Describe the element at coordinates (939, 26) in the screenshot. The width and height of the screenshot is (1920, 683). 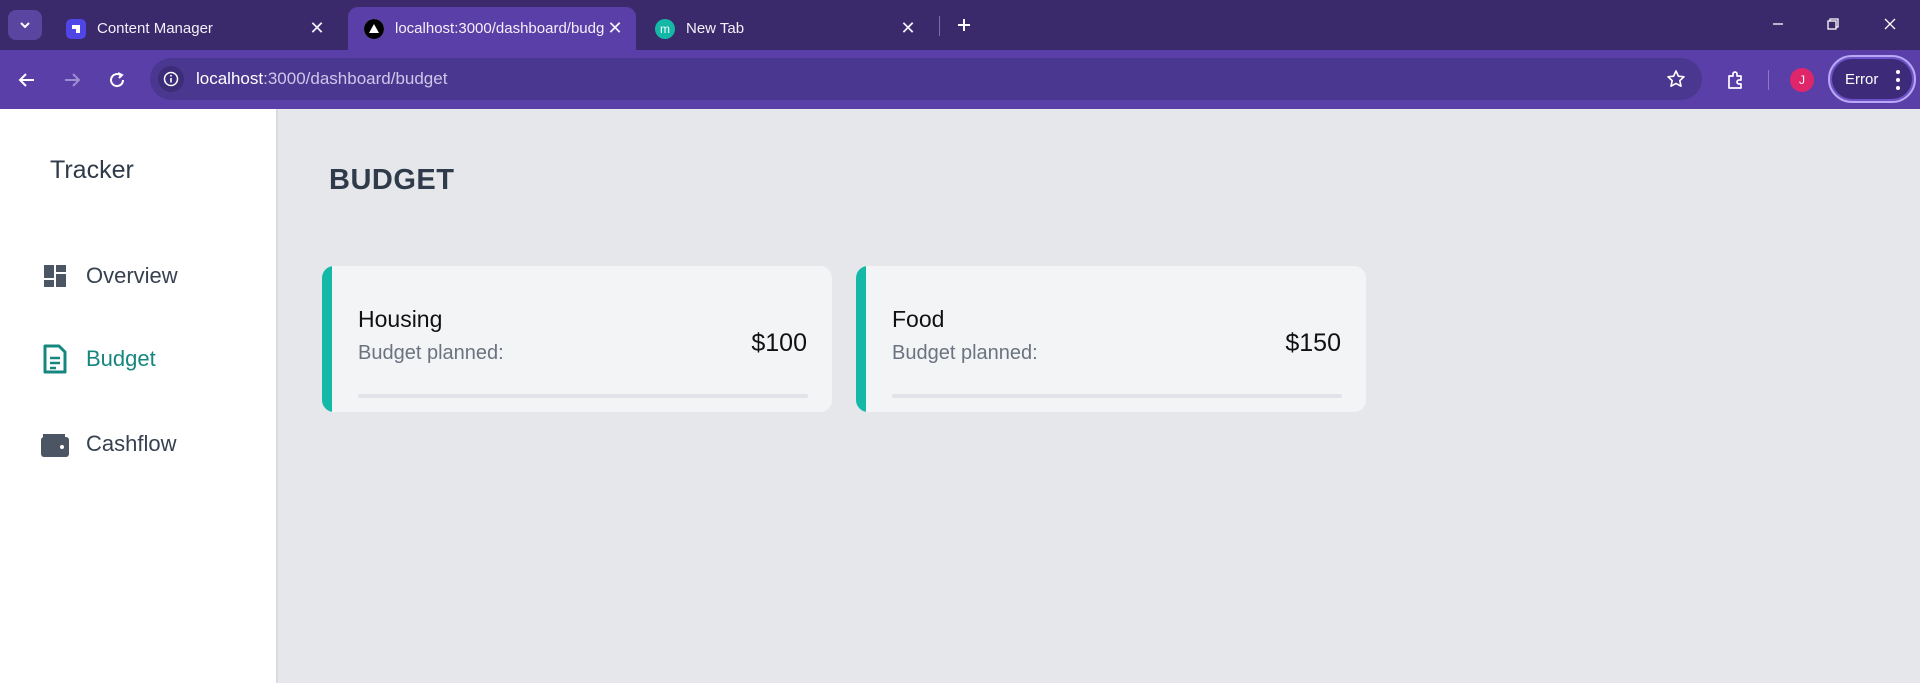
I see `tab-divider` at that location.